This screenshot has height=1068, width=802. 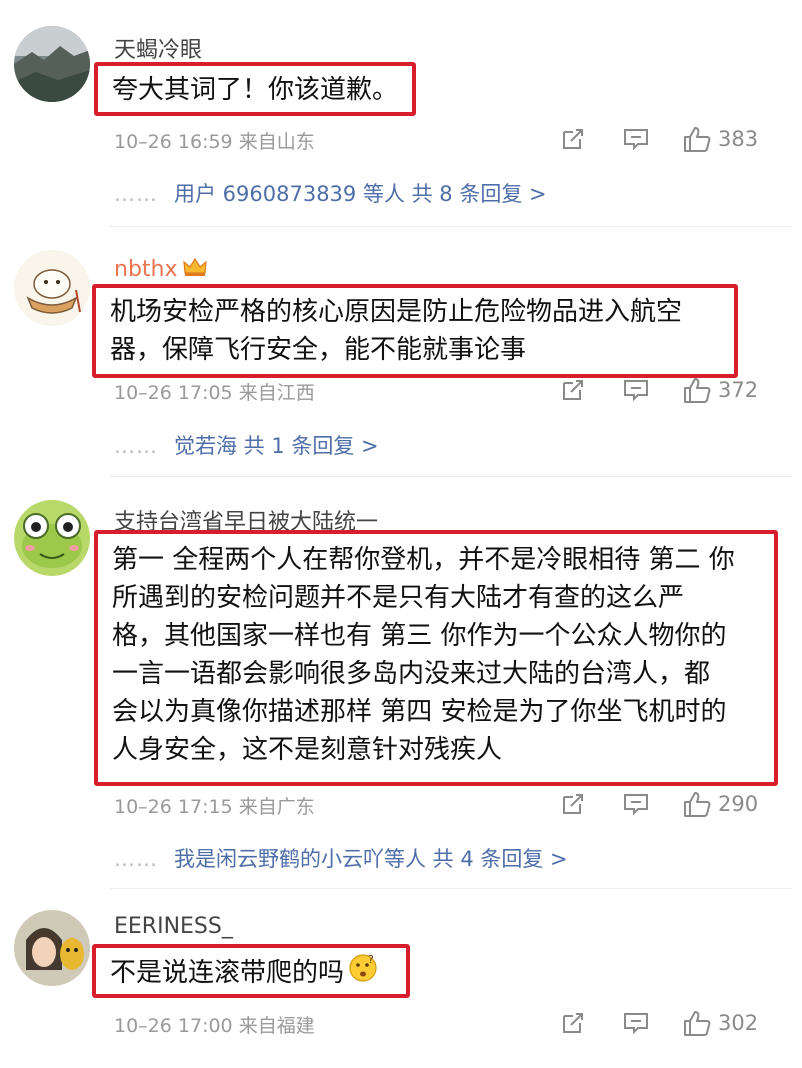 I want to click on comment-text-highlighted: 不是说连滚带爬的吗 ?, so click(x=251, y=971).